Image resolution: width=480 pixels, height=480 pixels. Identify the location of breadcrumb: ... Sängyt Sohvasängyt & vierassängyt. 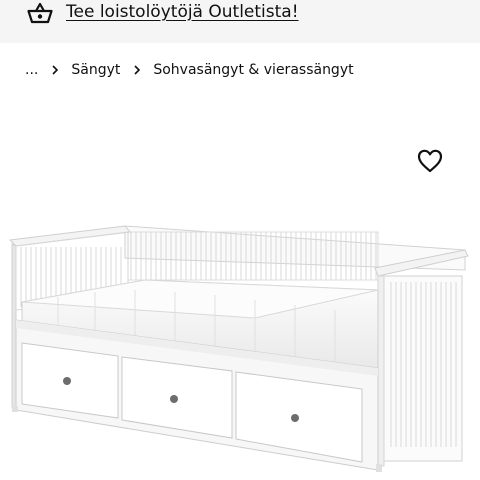
(189, 70).